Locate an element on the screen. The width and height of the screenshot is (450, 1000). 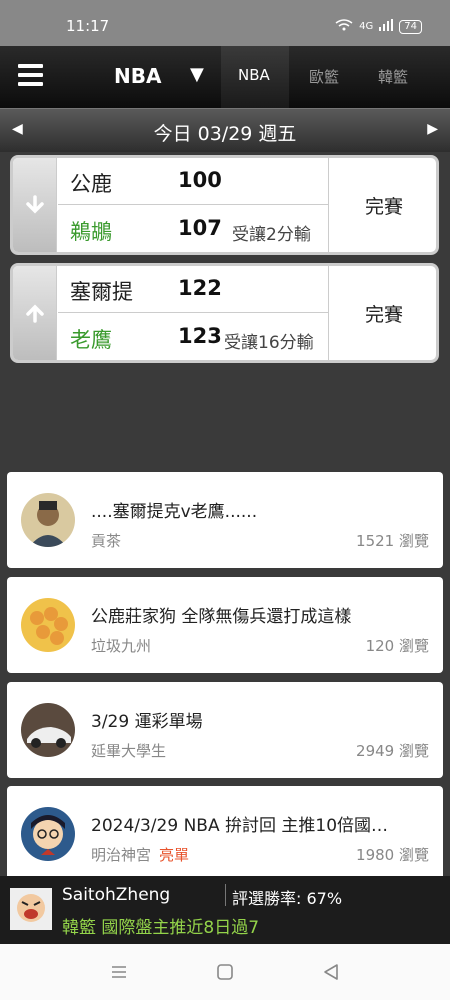
team-name: 公鹿 is located at coordinates (91, 184).